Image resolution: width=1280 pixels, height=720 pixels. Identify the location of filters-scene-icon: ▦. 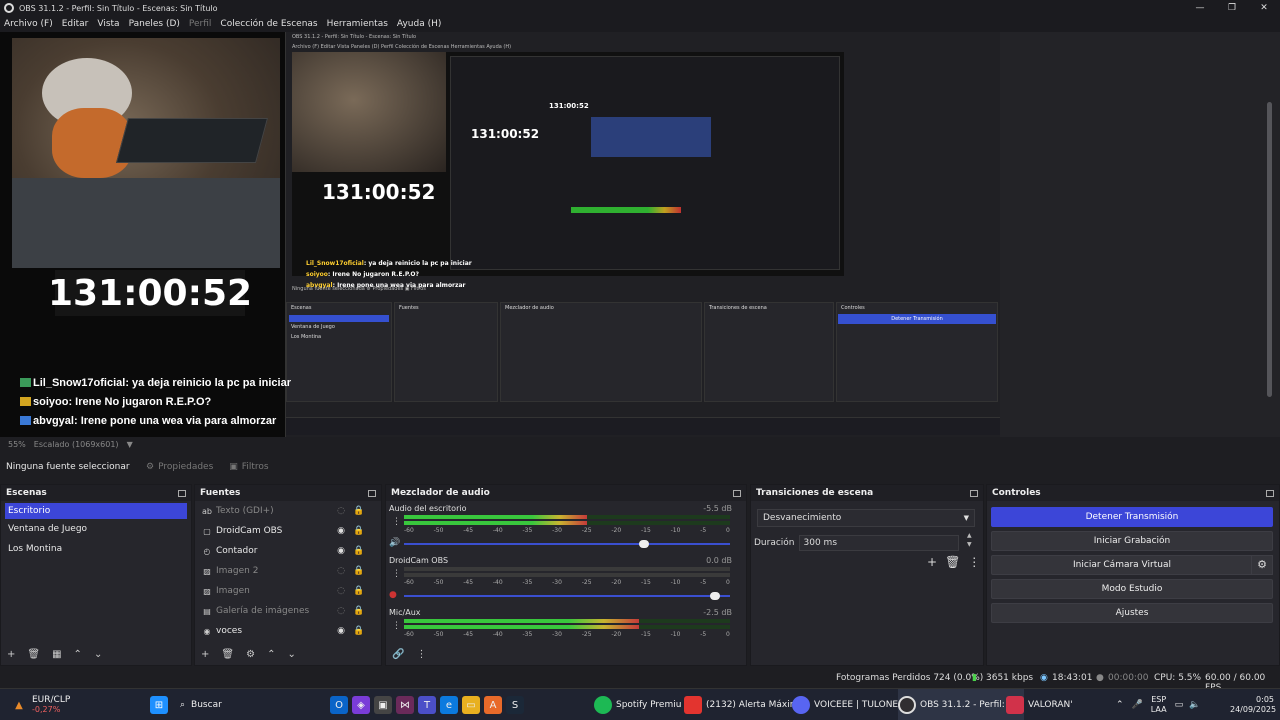
(56, 654).